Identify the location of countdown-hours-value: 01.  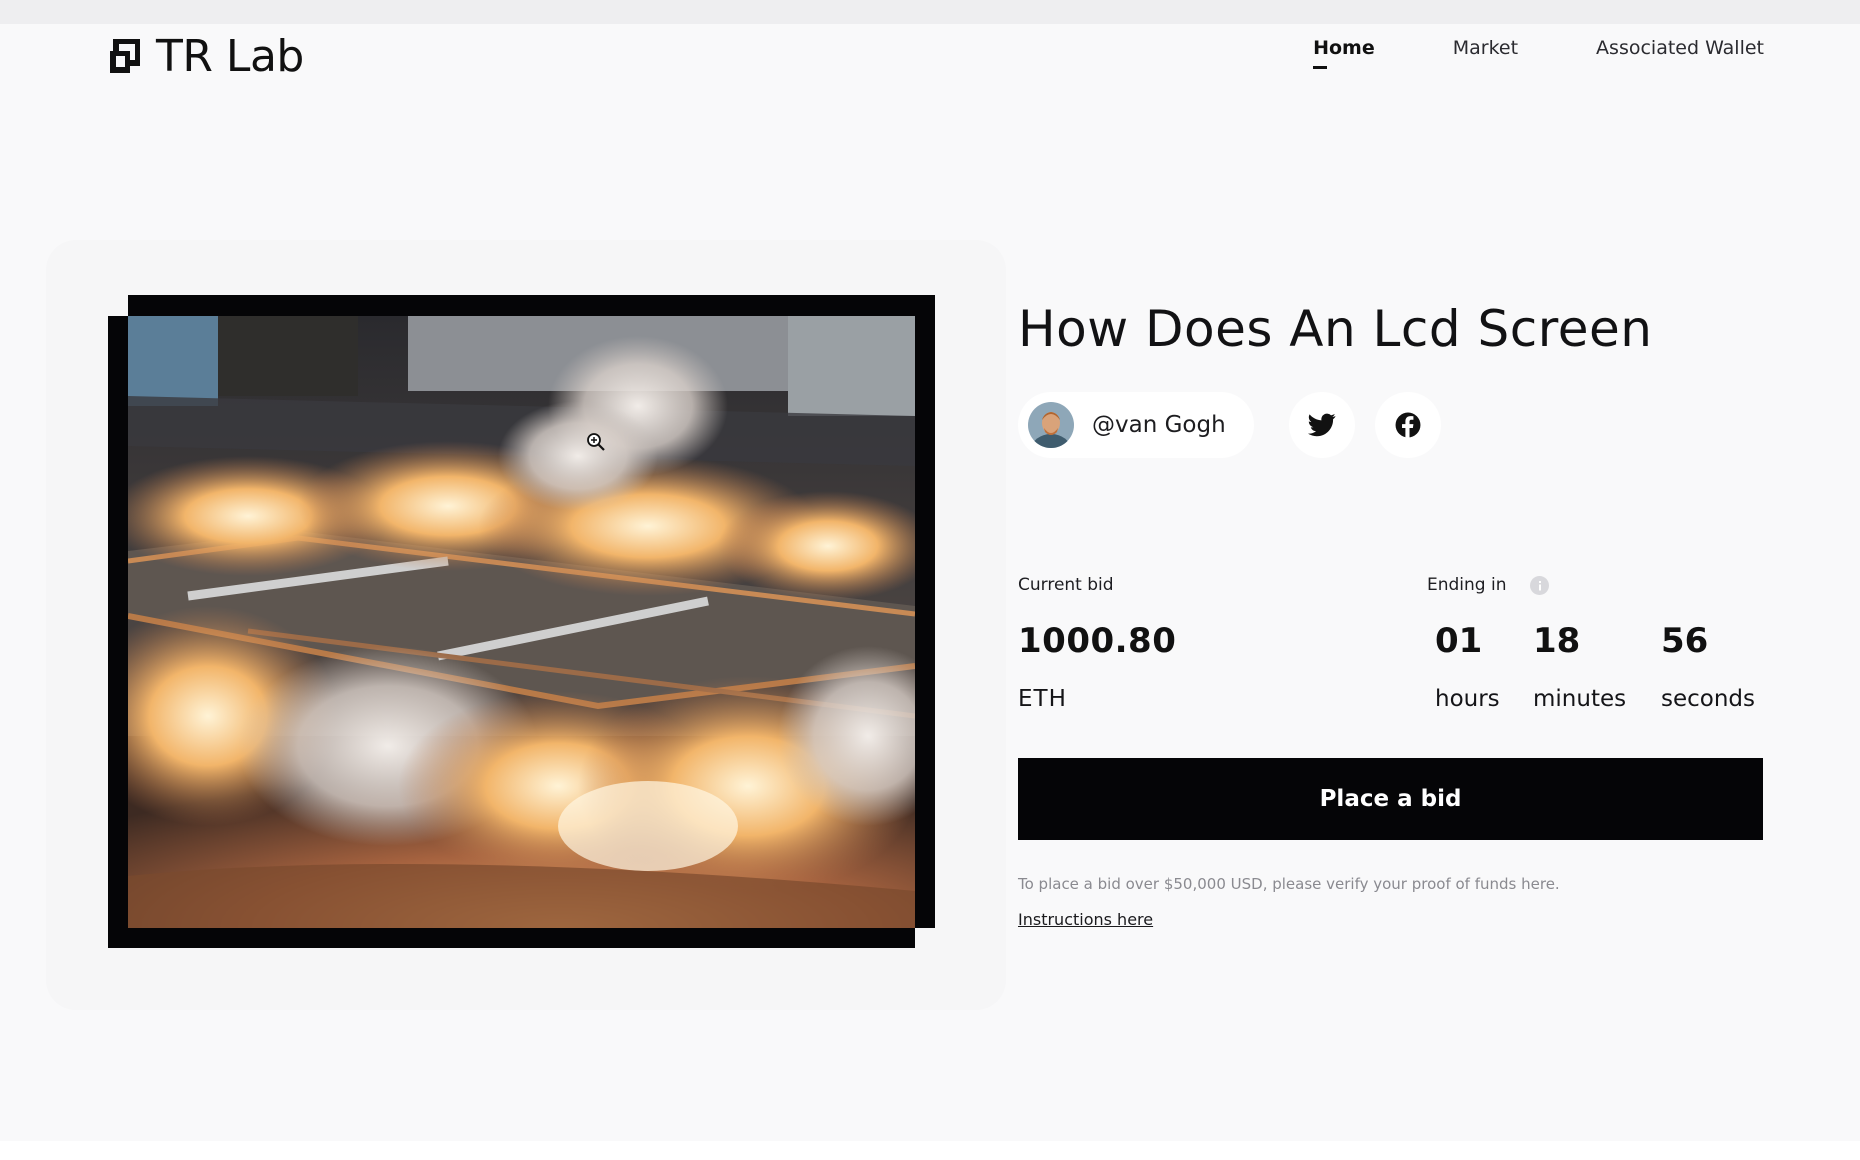
(1459, 641).